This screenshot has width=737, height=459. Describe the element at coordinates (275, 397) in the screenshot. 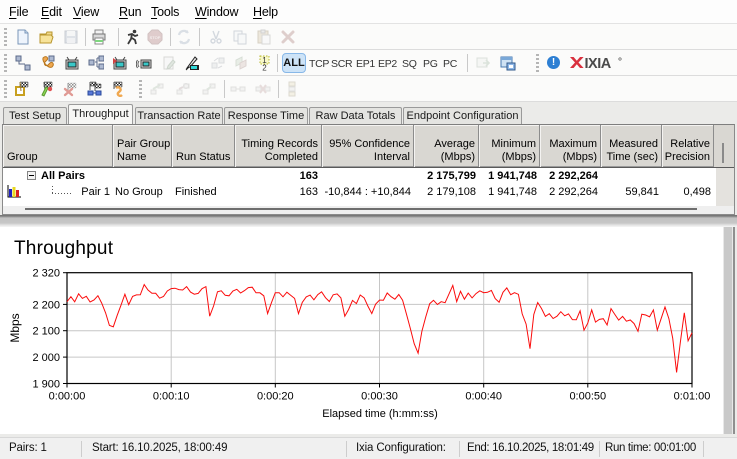

I see `svg-text: 0:00:20` at that location.